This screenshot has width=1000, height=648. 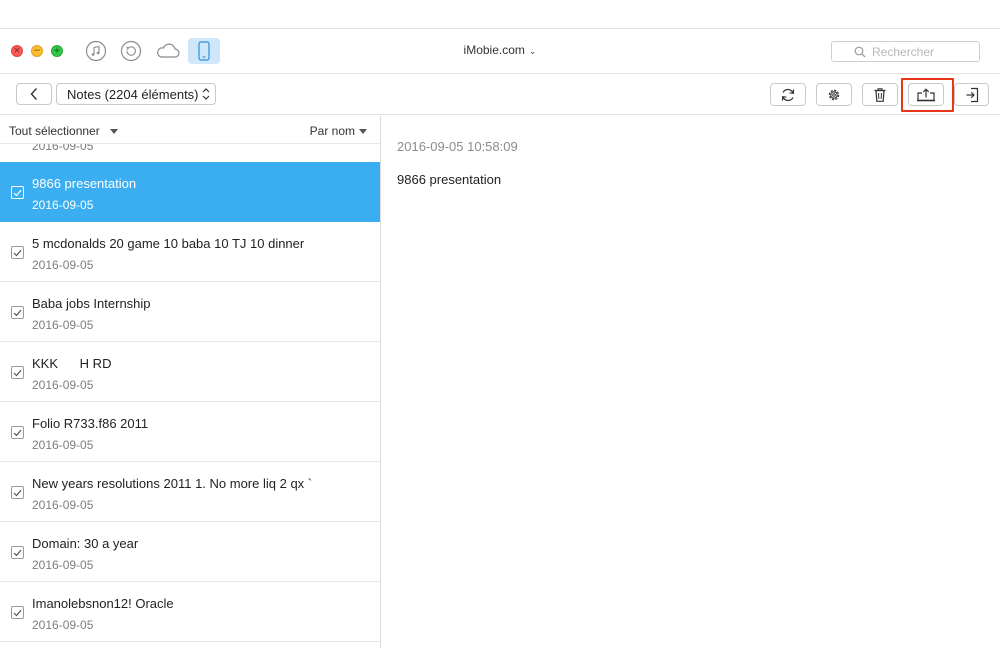 I want to click on note-title: Baba jobs Internship, so click(x=91, y=303).